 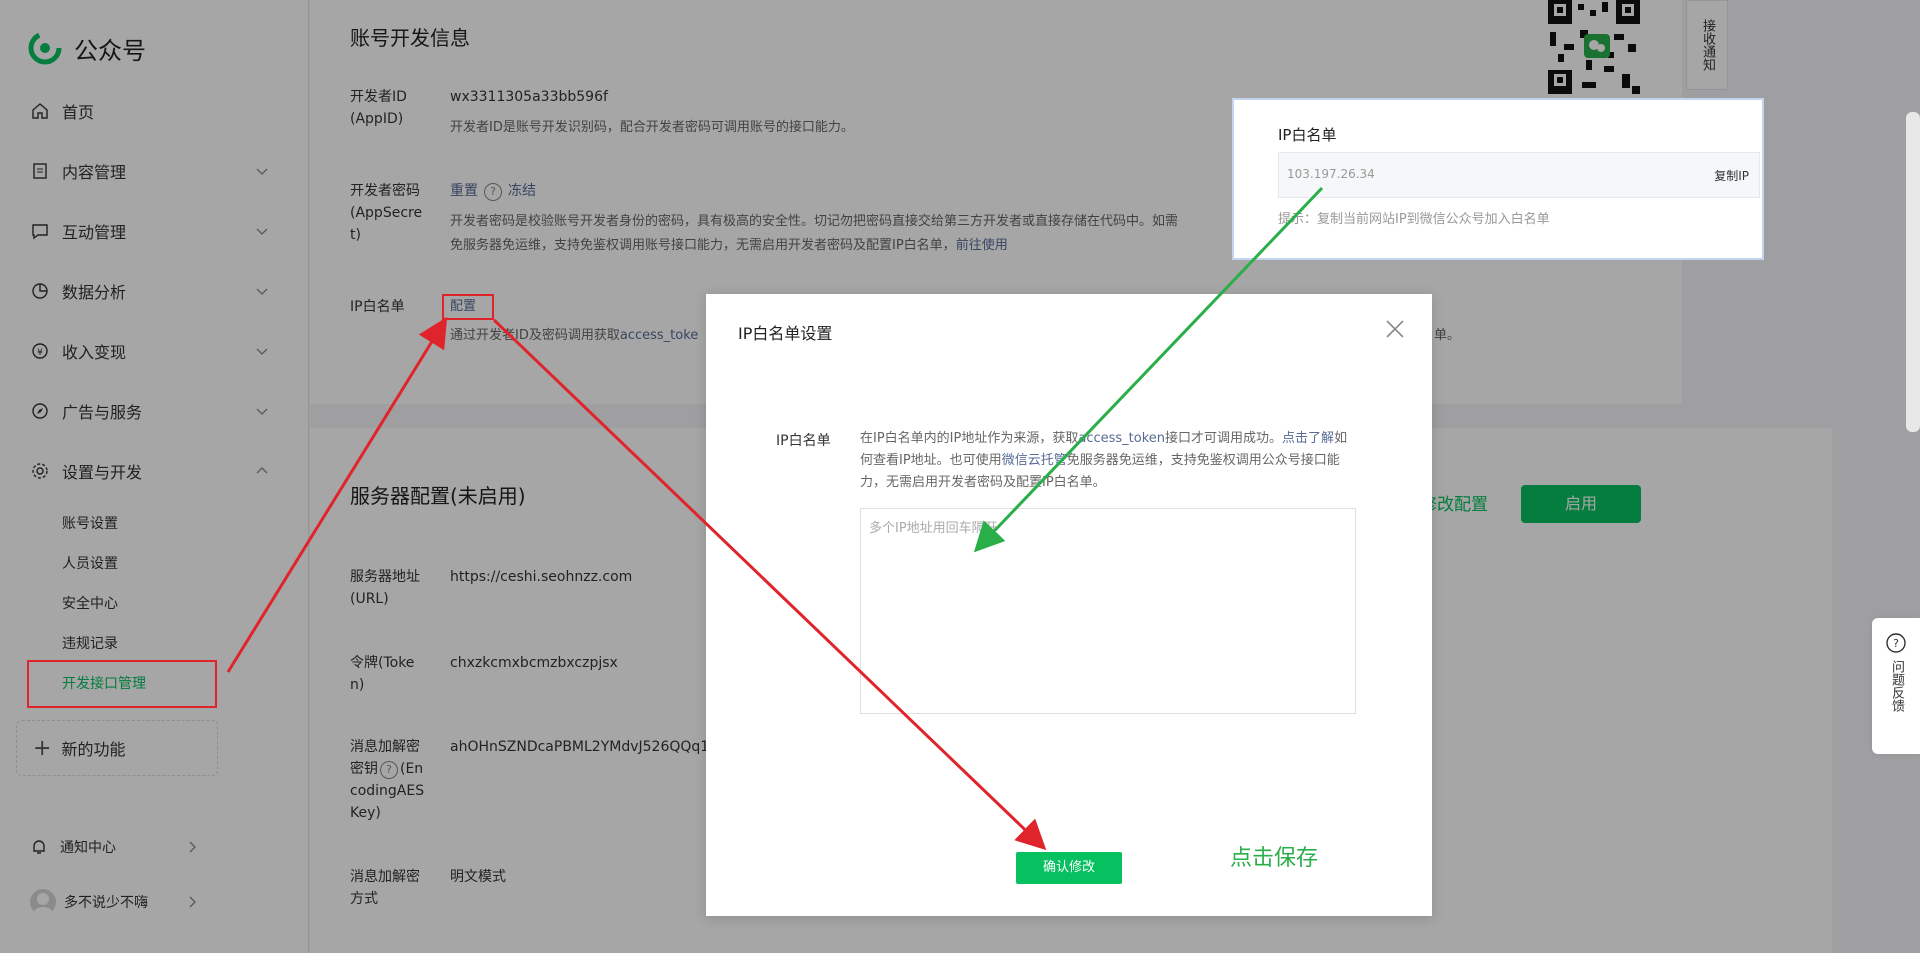 I want to click on red-arrow-to-config, so click(x=337, y=494).